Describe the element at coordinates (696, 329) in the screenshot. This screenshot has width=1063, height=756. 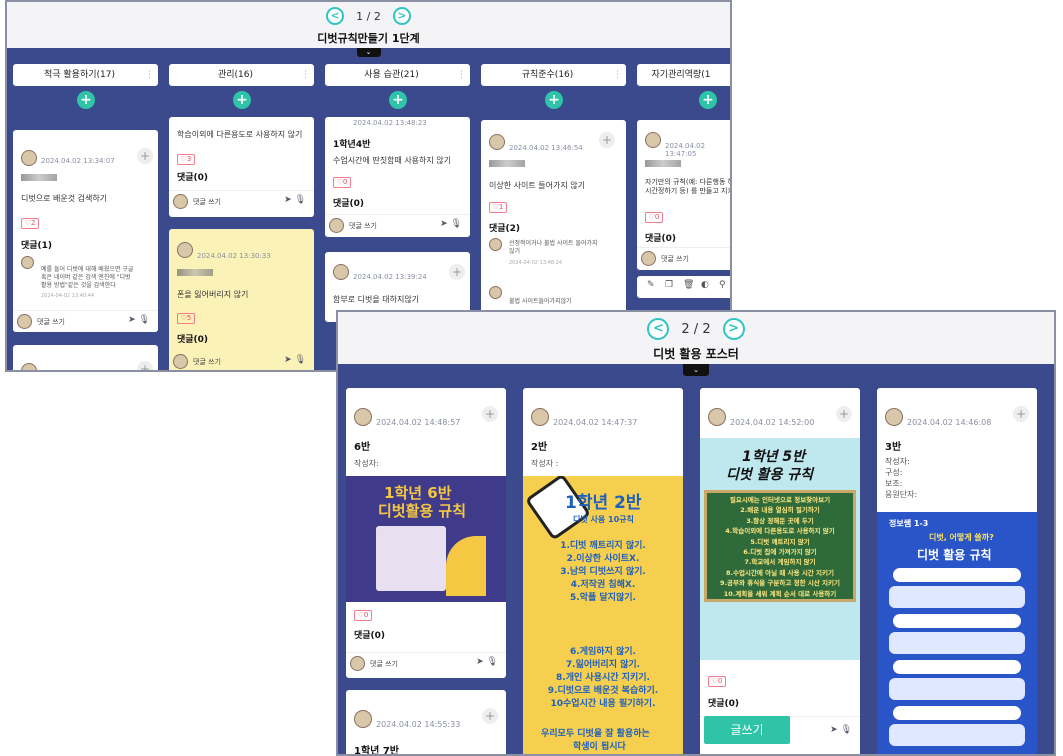
I see `pager: < 2 / 2 >` at that location.